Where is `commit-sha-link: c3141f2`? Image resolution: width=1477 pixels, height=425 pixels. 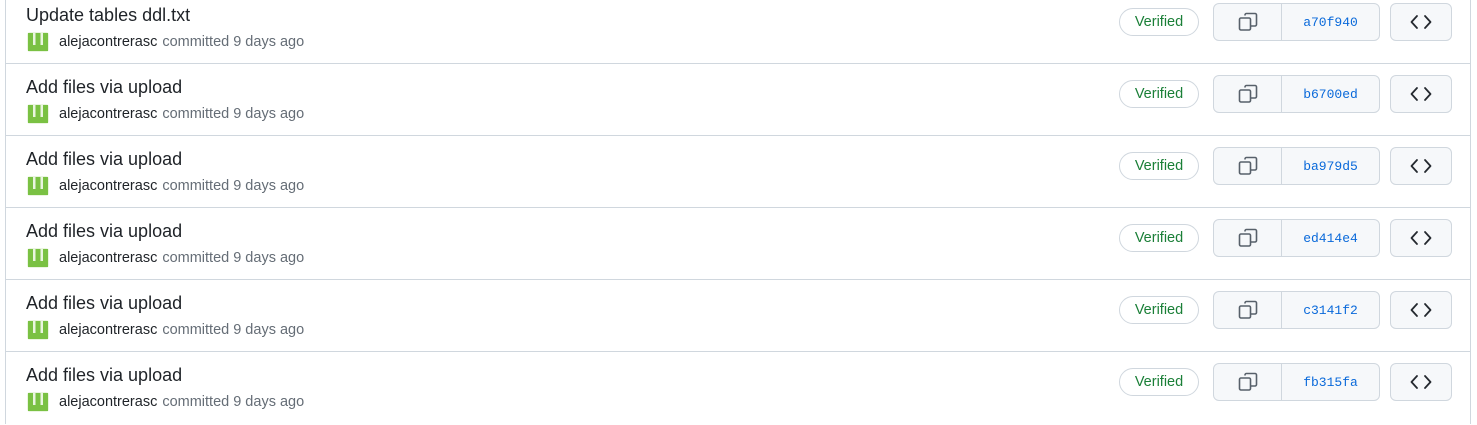
commit-sha-link: c3141f2 is located at coordinates (1330, 310).